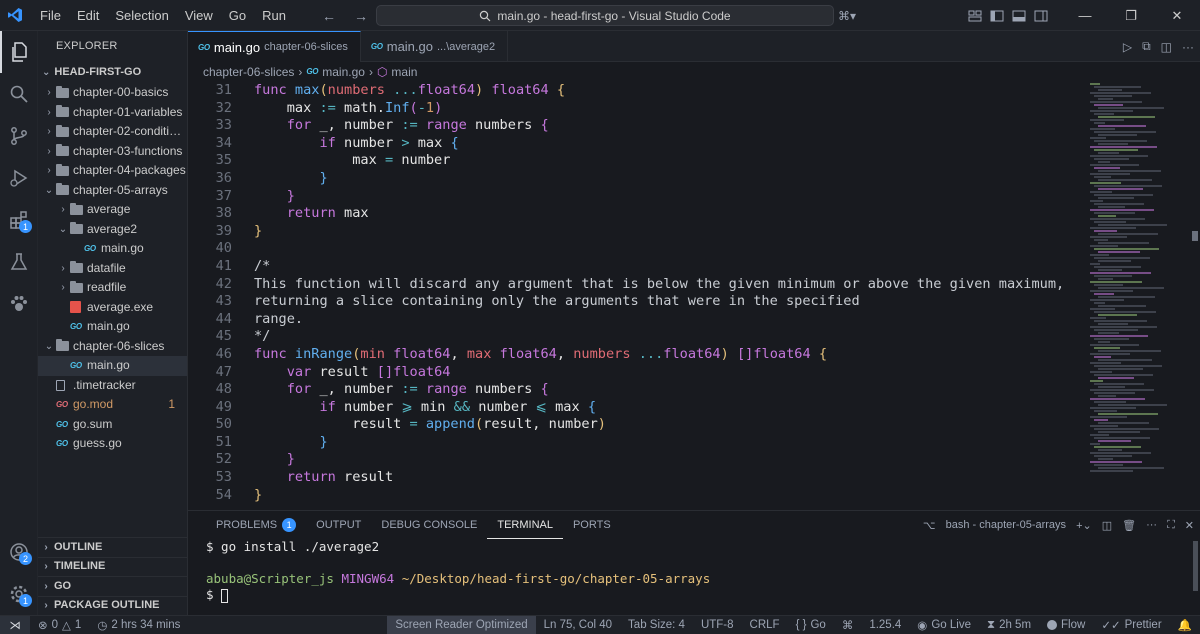 The width and height of the screenshot is (1200, 634). What do you see at coordinates (1189, 525) in the screenshot?
I see `close-panel-icon: ✕` at bounding box center [1189, 525].